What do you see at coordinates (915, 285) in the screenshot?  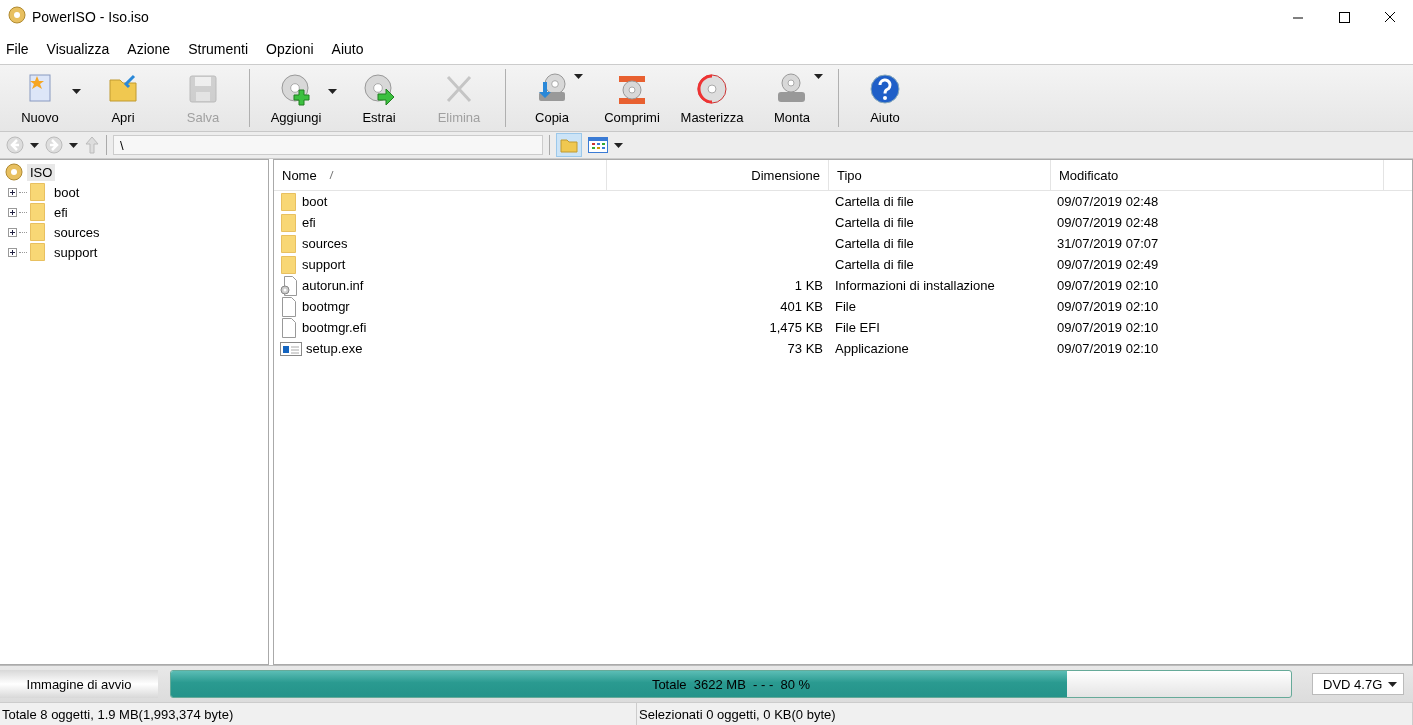 I see `file-type: Informazioni di installazione` at bounding box center [915, 285].